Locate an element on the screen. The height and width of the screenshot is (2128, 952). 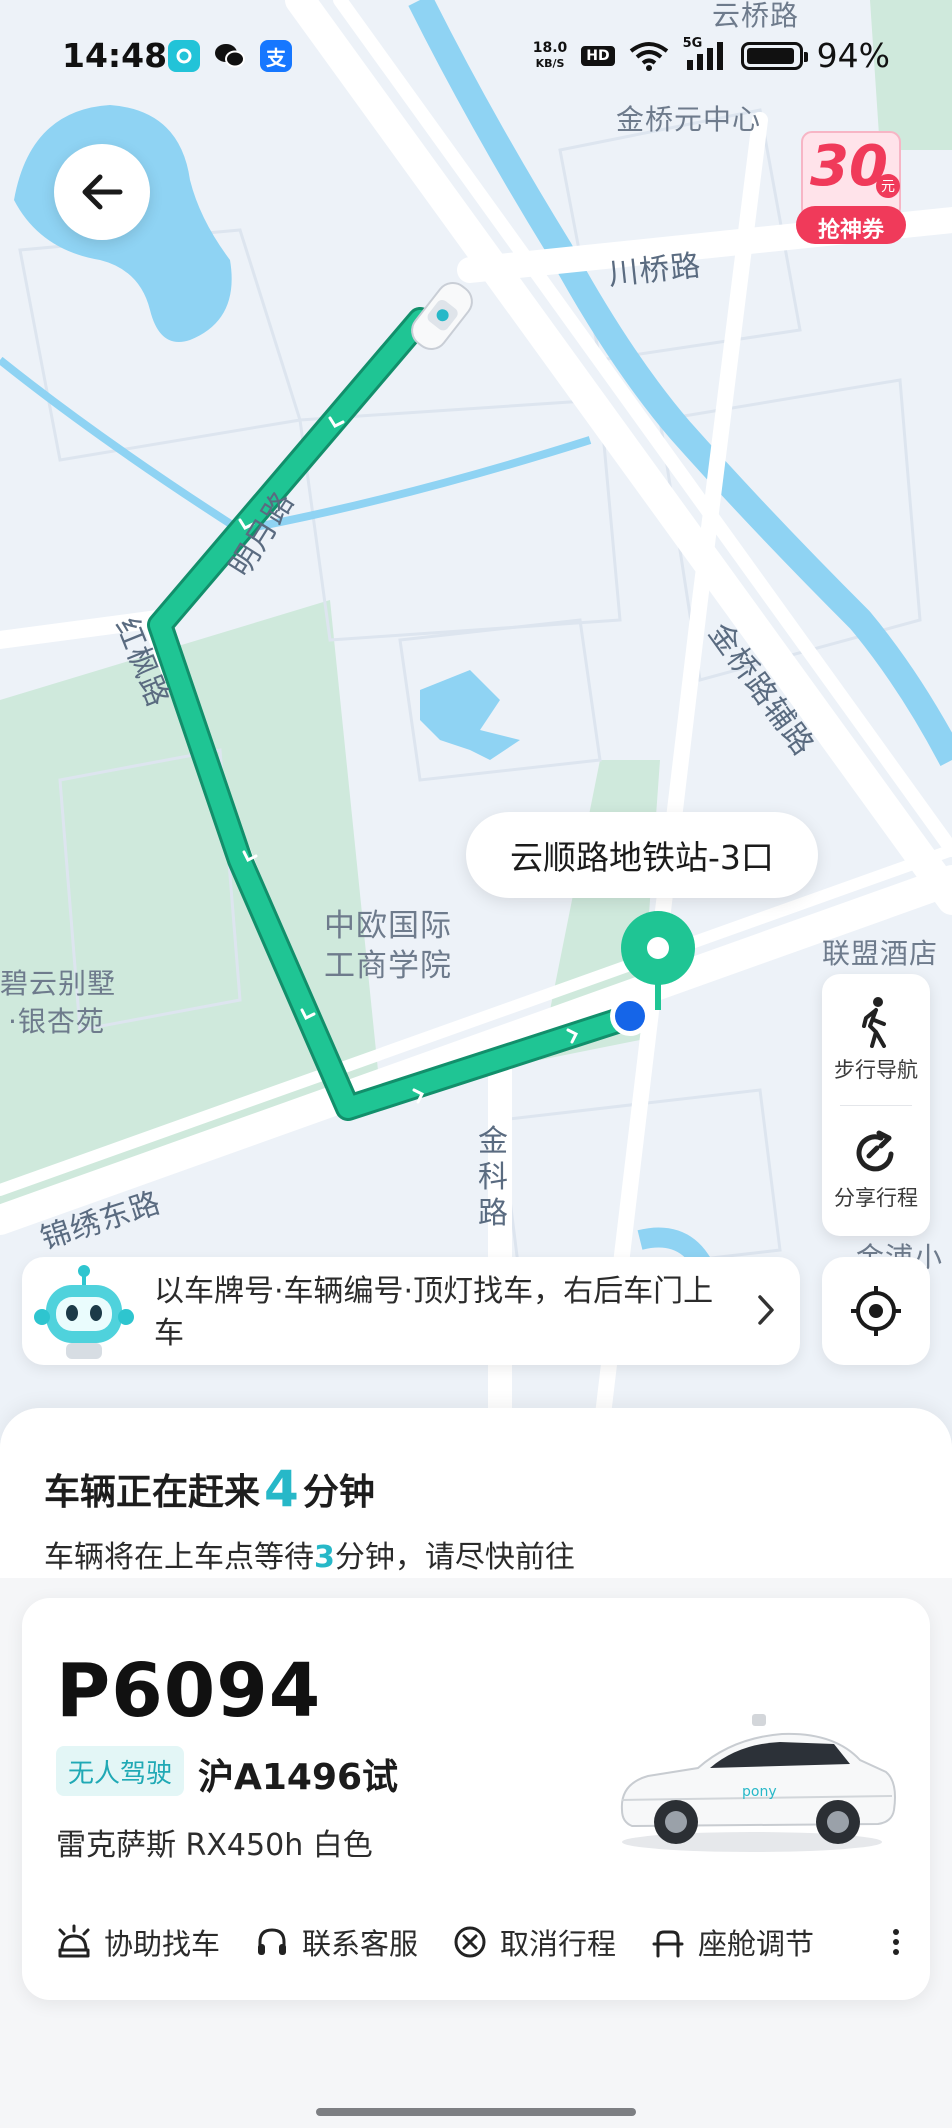
vehicle-actions: 协助找车 联系客服 取消行程 座舱调节 is located at coordinates (486, 1942).